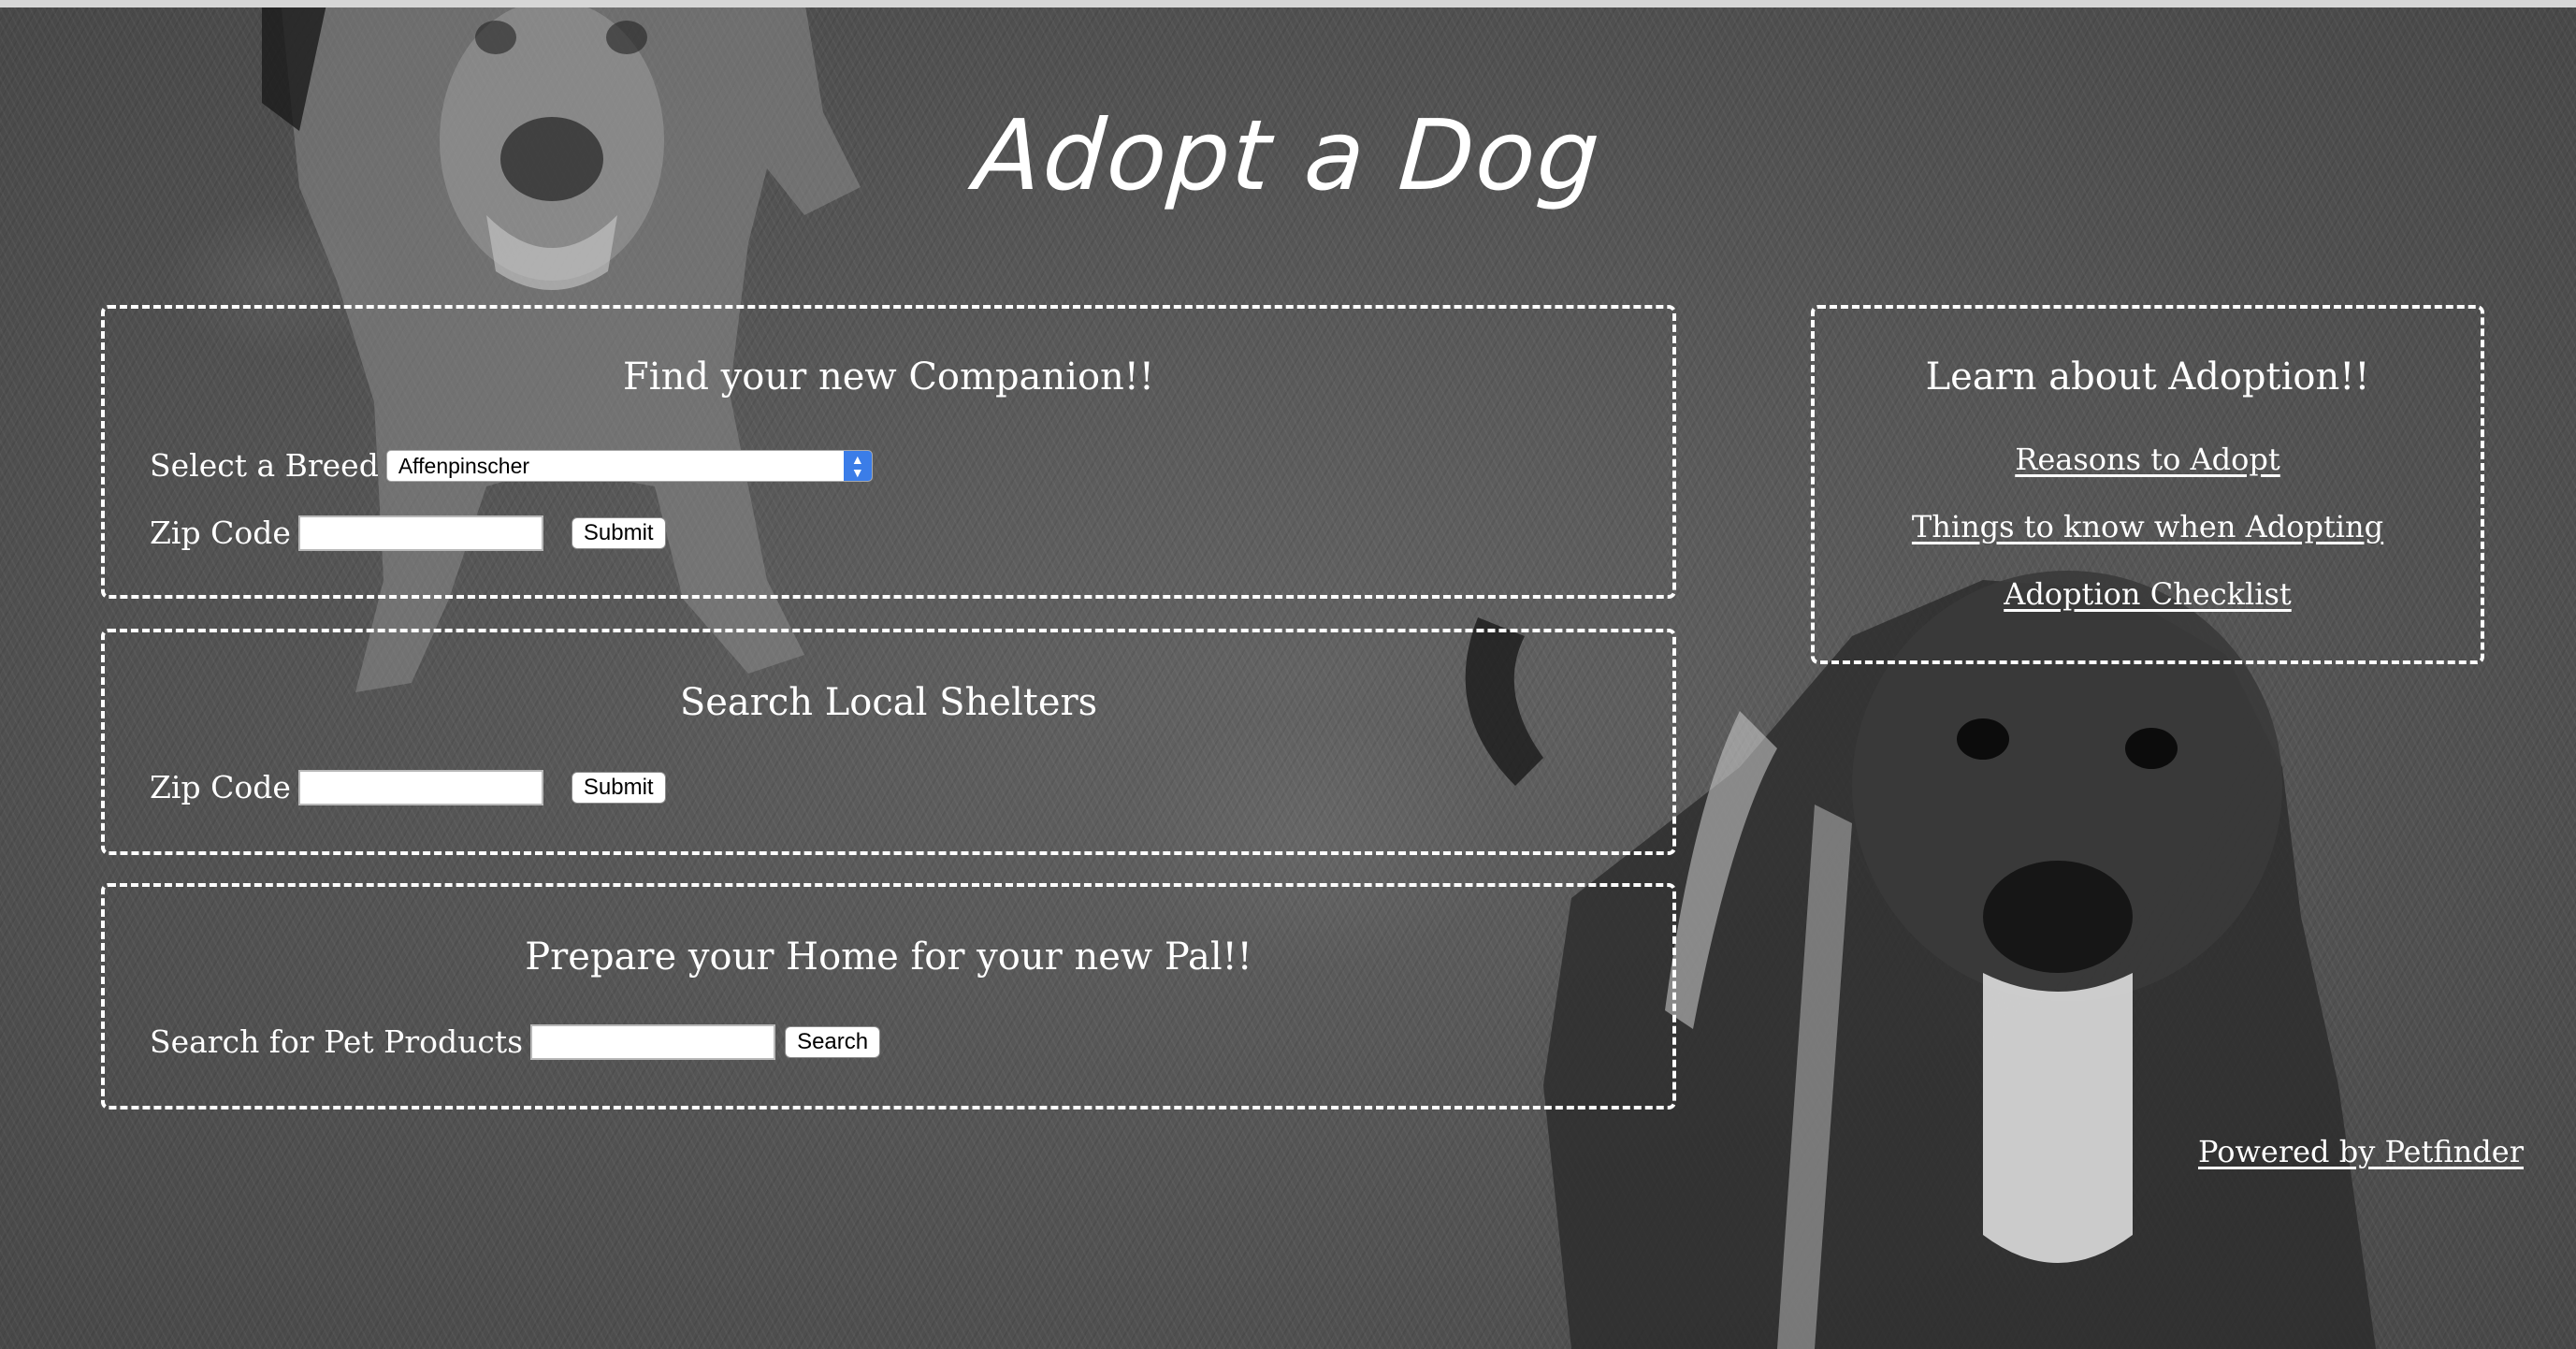 The width and height of the screenshot is (2576, 1349). Describe the element at coordinates (1288, 155) in the screenshot. I see `page-title: Adopt a Dog` at that location.